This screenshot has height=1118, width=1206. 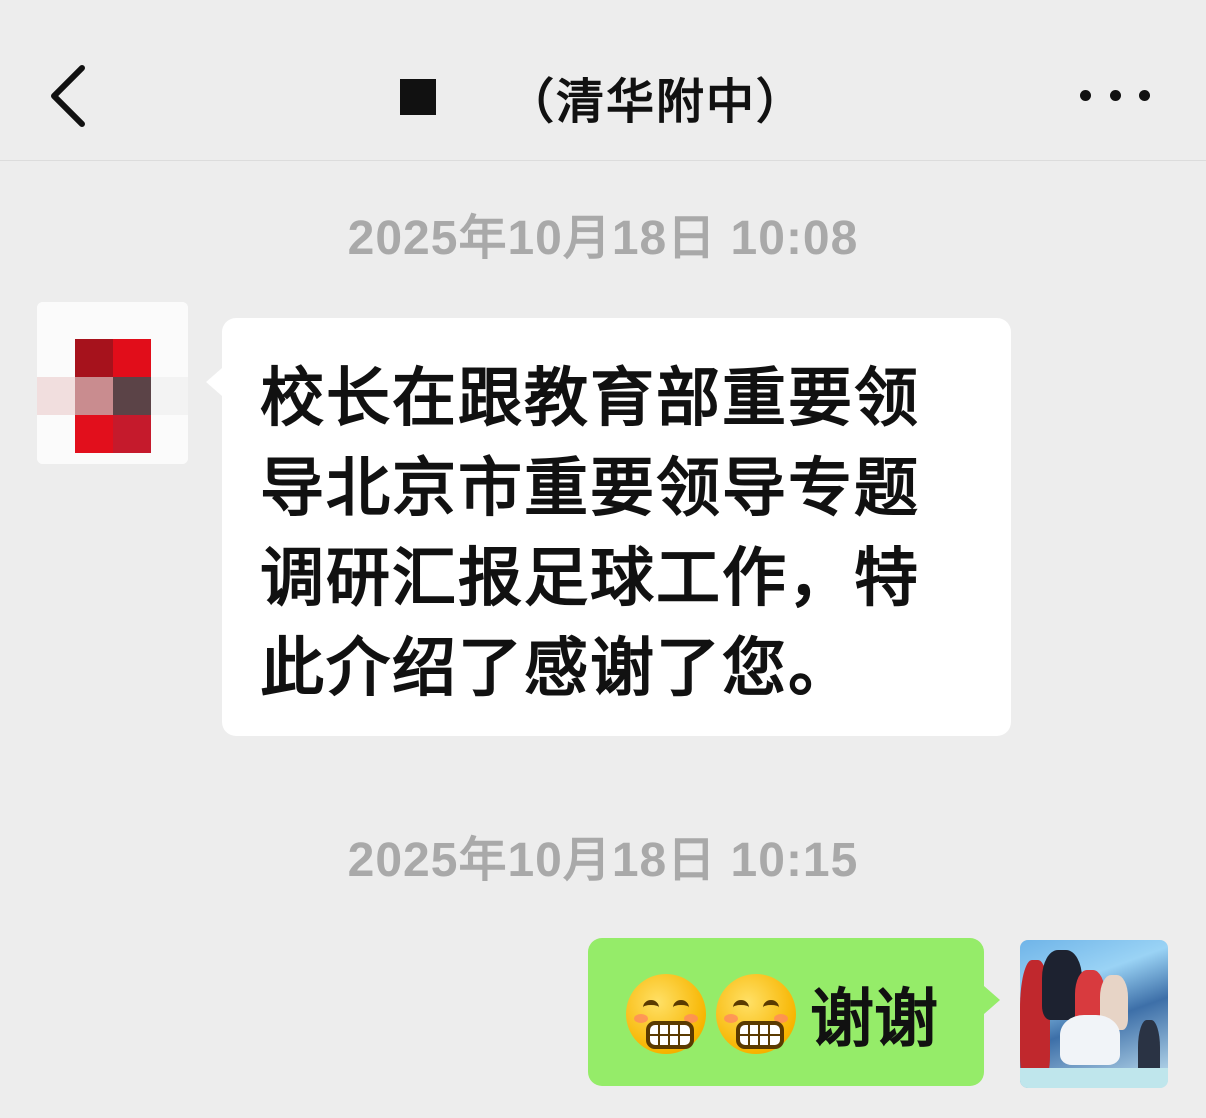 What do you see at coordinates (603, 860) in the screenshot?
I see `message-timestamp: 2025年10月18日 10:15` at bounding box center [603, 860].